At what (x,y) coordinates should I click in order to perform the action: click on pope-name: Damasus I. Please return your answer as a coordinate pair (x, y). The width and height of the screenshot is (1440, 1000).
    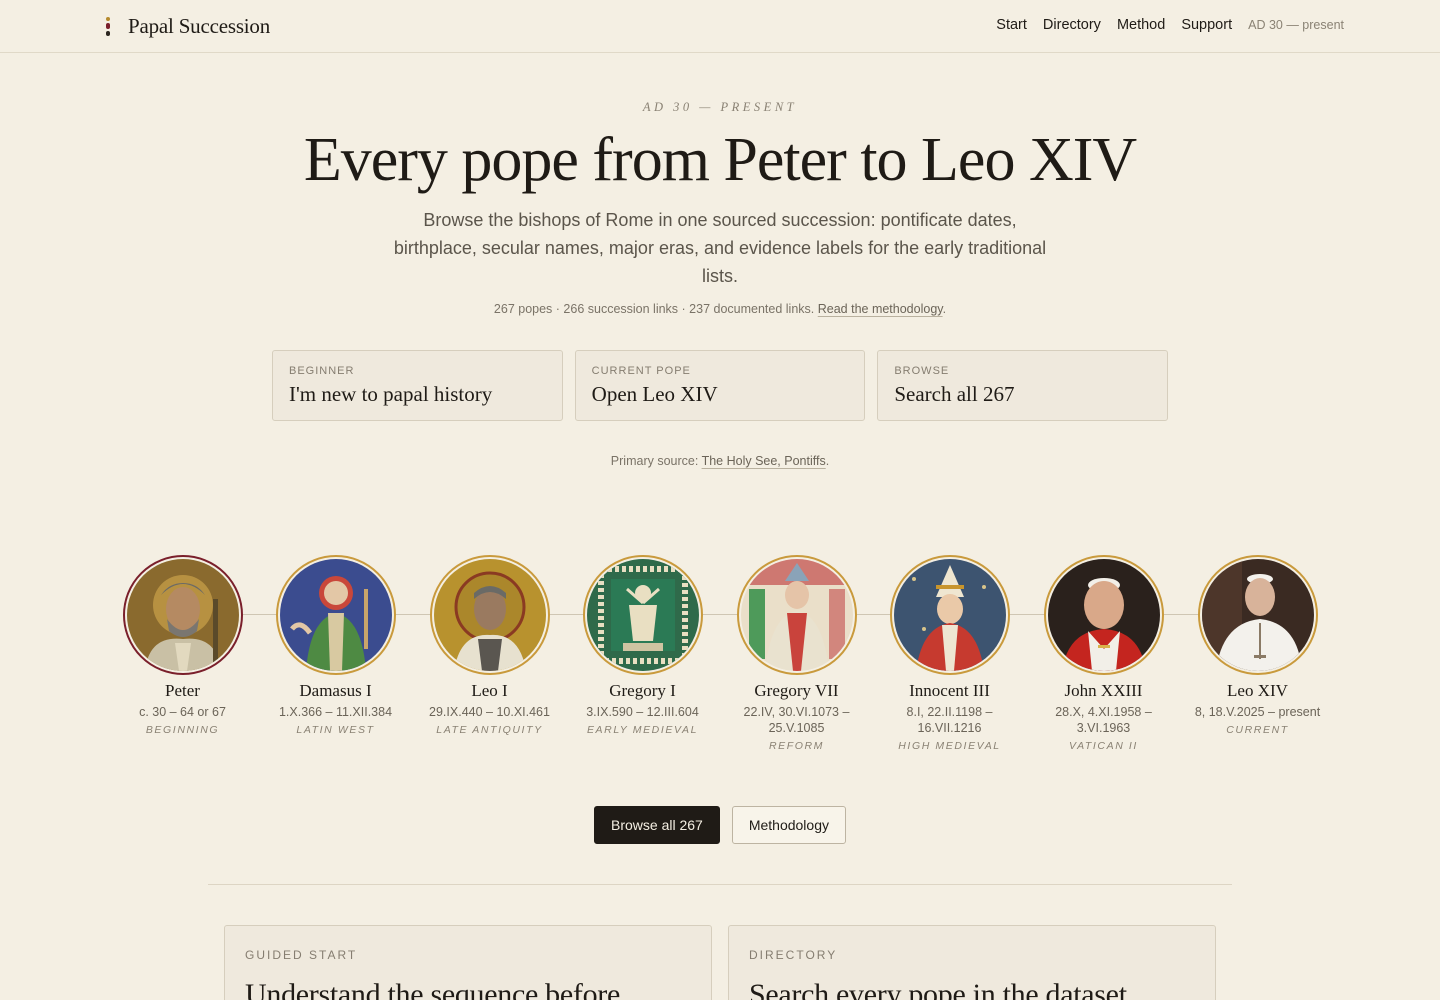
    Looking at the image, I should click on (335, 690).